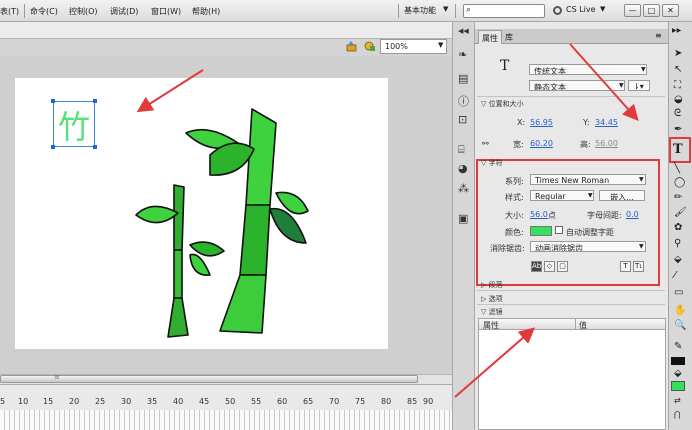 This screenshot has height=430, width=692. Describe the element at coordinates (604, 360) in the screenshot. I see `watermark-brand: 搜狗指南` at that location.